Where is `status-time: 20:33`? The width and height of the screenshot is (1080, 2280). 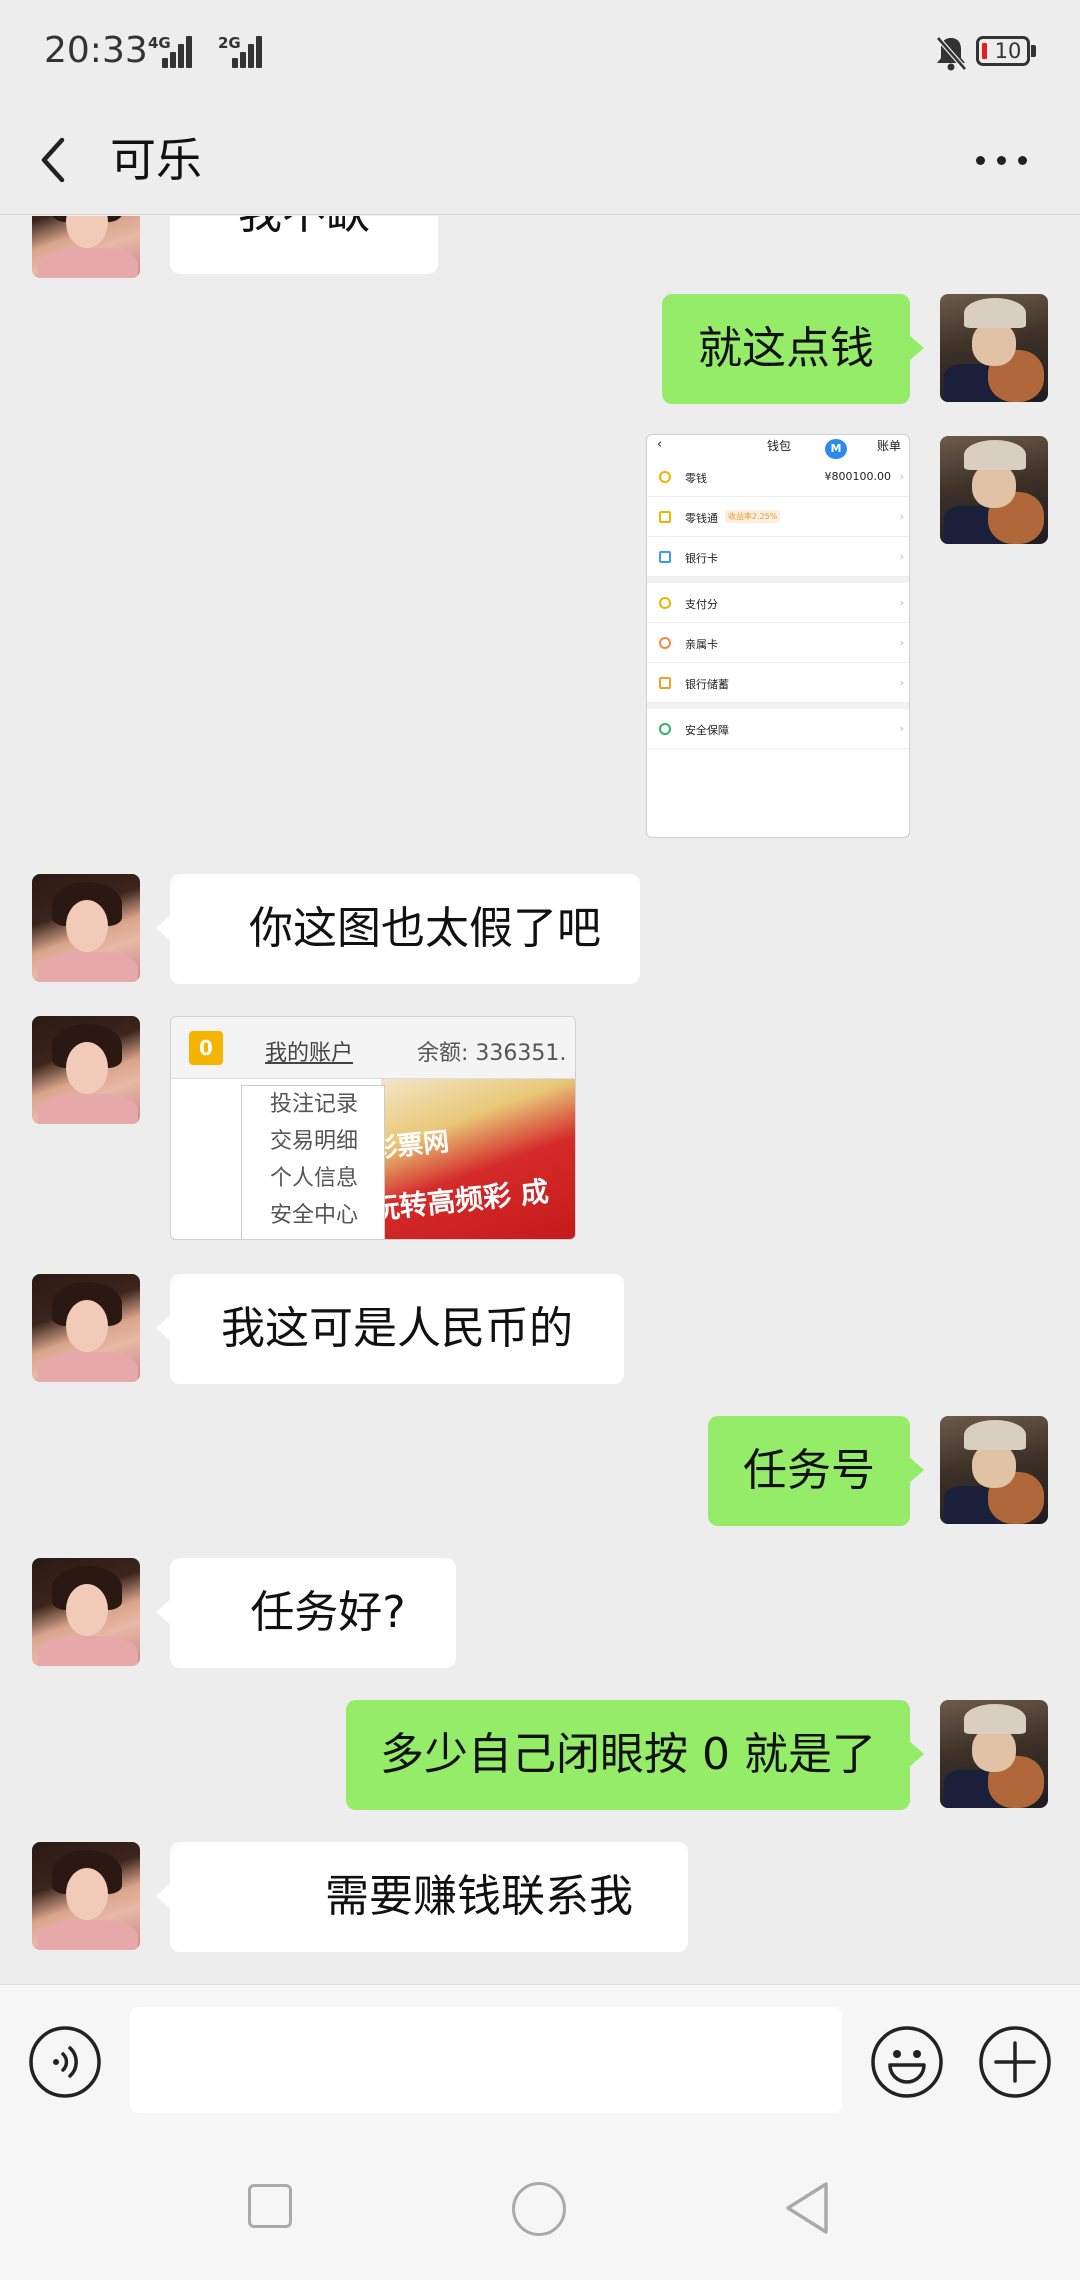 status-time: 20:33 is located at coordinates (96, 50).